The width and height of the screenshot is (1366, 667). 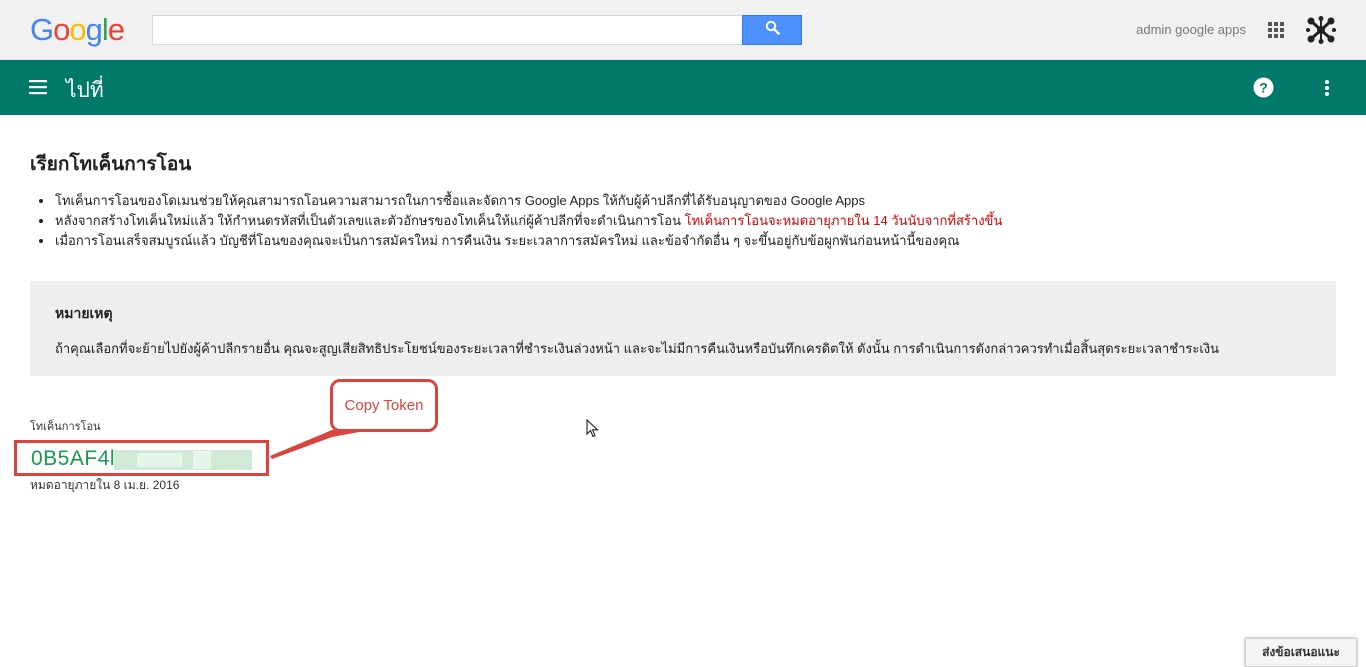 I want to click on apps-grid-icon, so click(x=1276, y=30).